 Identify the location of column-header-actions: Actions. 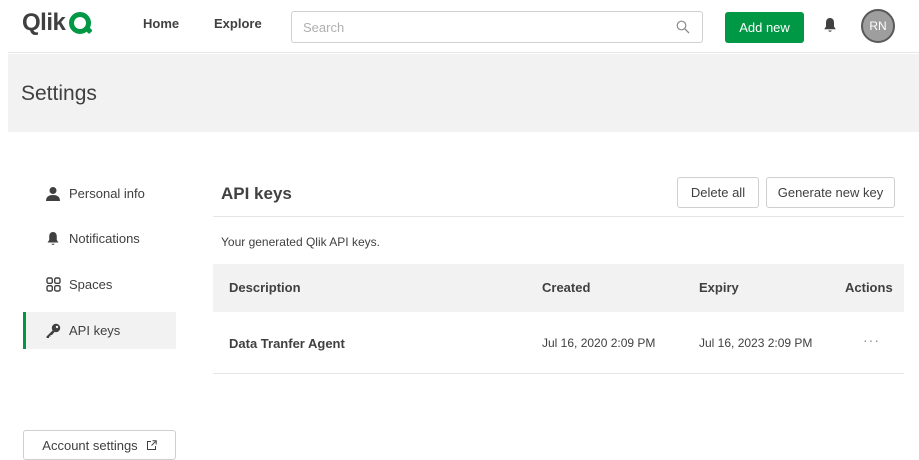
(869, 287).